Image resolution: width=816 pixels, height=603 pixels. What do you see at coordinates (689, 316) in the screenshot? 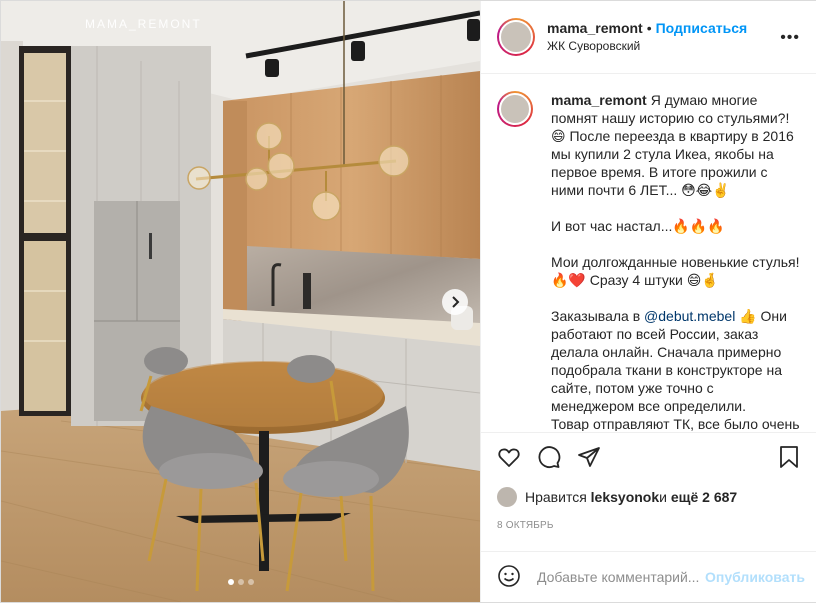
I see `mention-link: @debut.mebel` at bounding box center [689, 316].